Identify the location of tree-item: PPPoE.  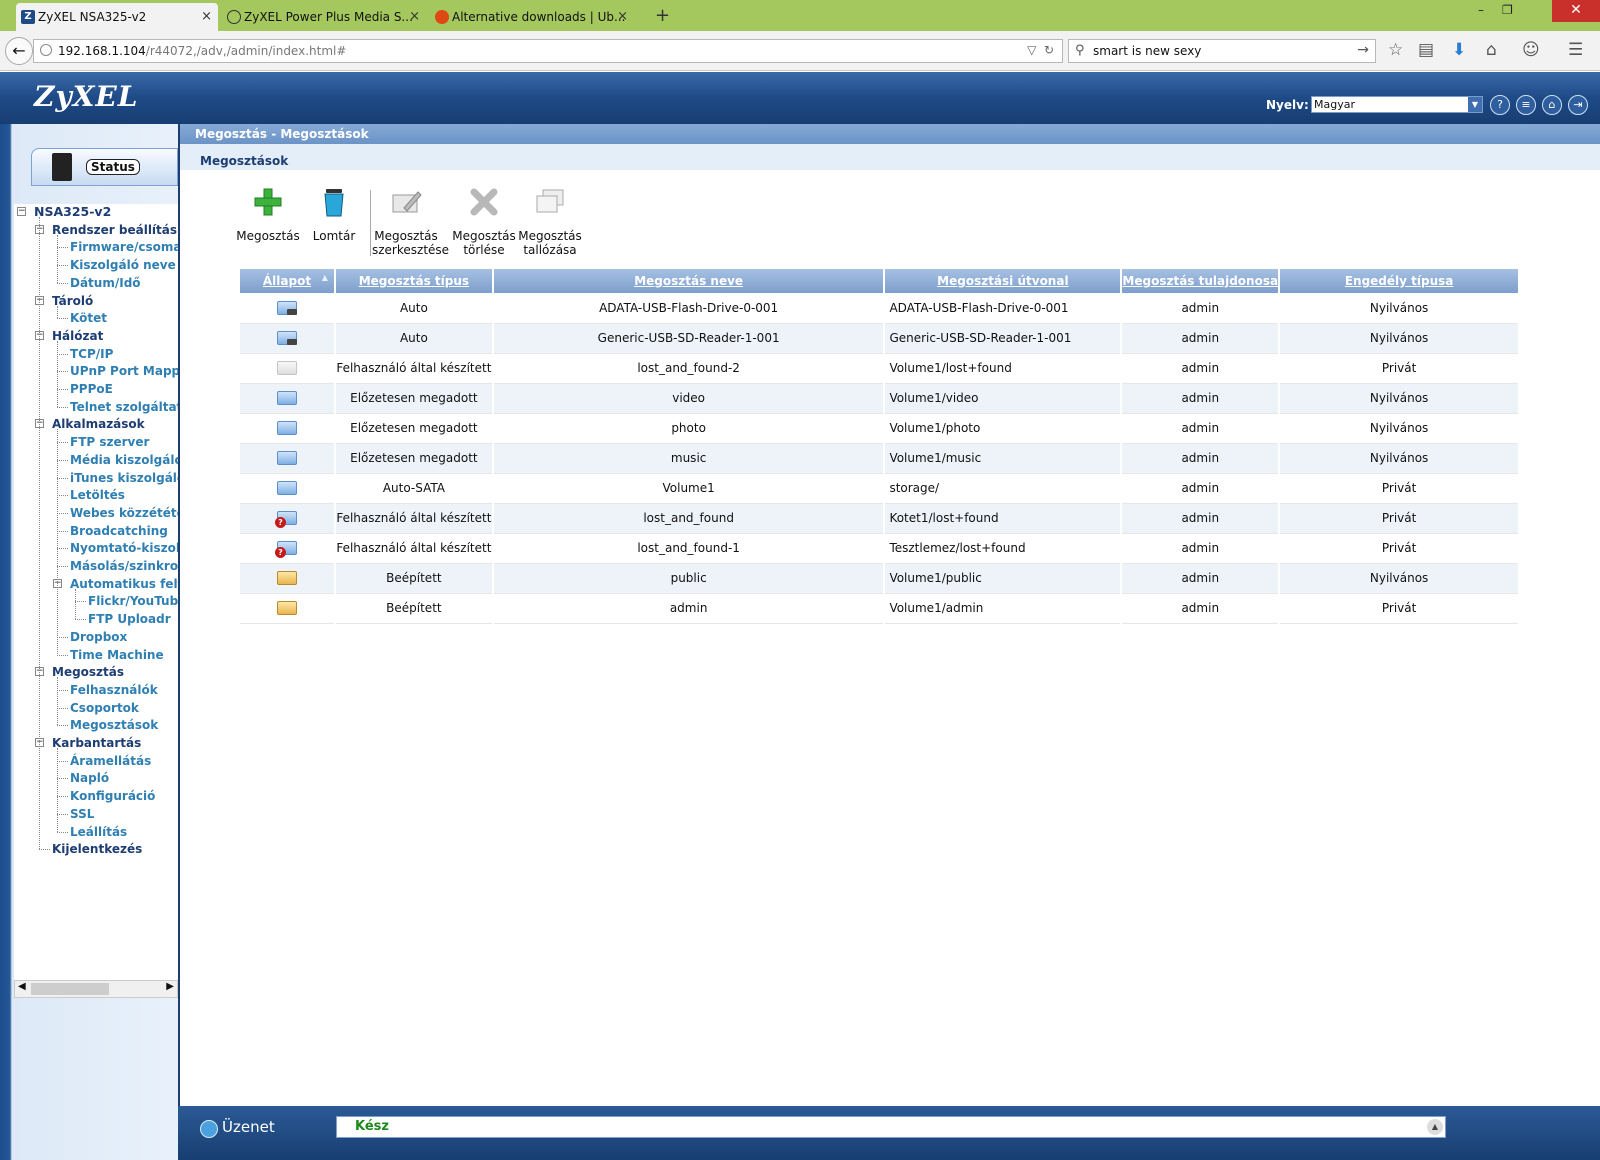
(91, 389).